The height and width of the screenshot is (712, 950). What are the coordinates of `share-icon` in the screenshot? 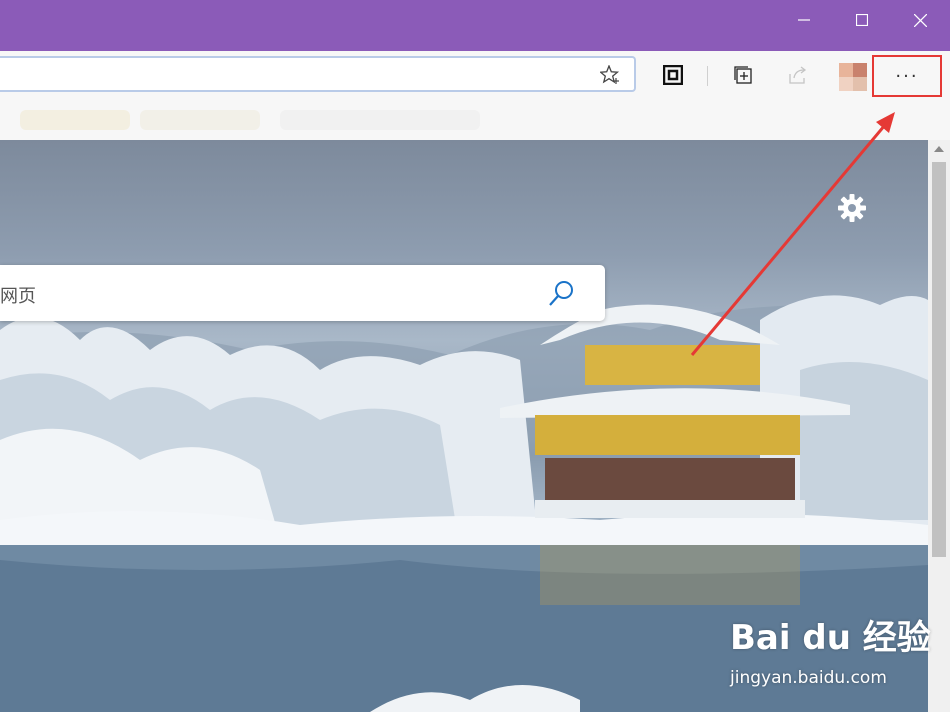 It's located at (798, 75).